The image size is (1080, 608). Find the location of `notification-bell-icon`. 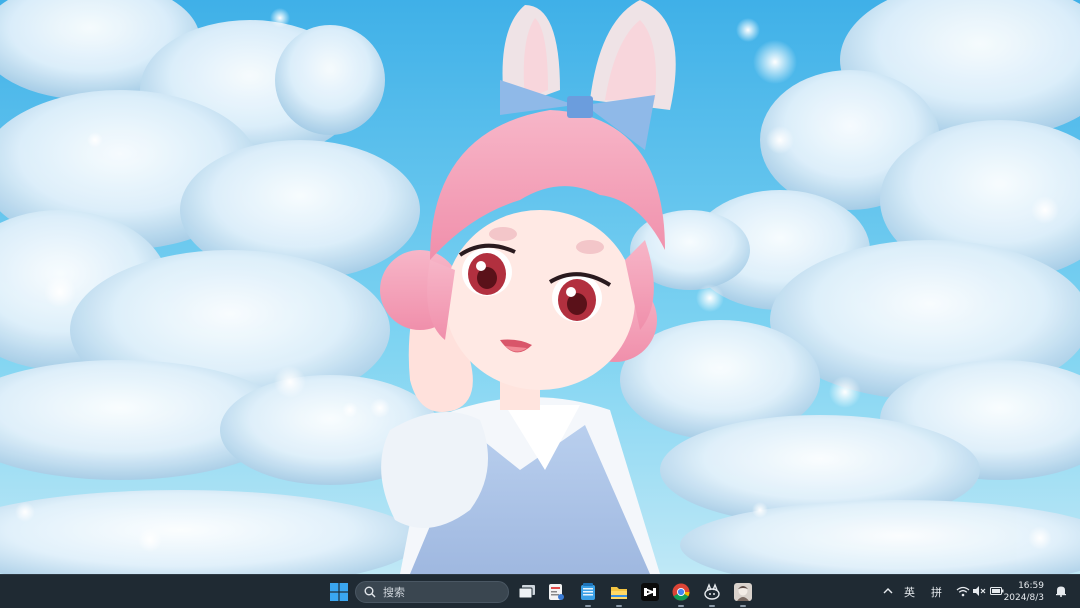

notification-bell-icon is located at coordinates (1061, 591).